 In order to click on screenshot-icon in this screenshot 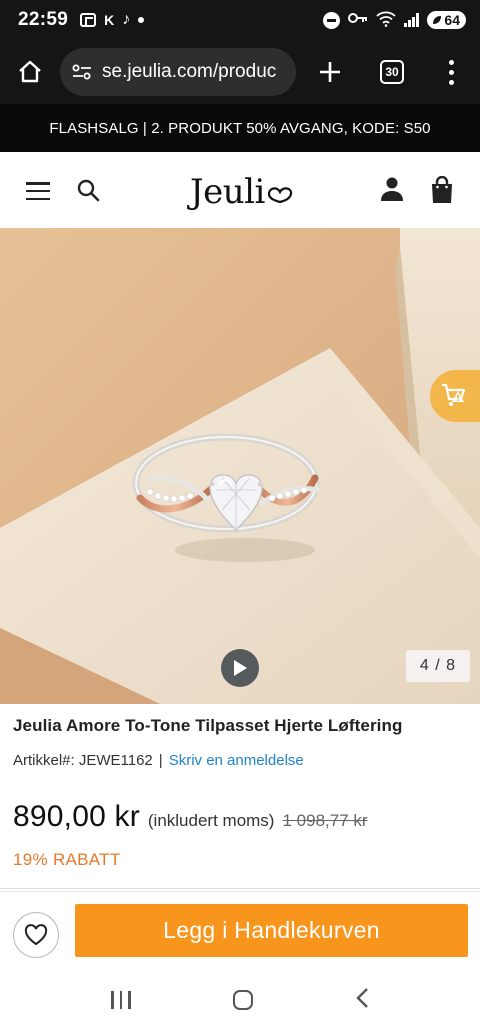, I will do `click(88, 20)`.